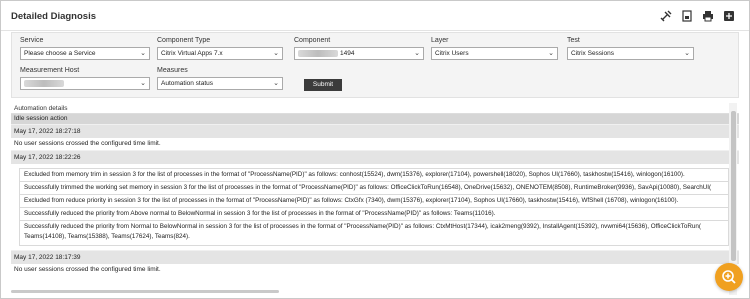 This screenshot has width=750, height=299. I want to click on component-value: 1494, so click(347, 53).